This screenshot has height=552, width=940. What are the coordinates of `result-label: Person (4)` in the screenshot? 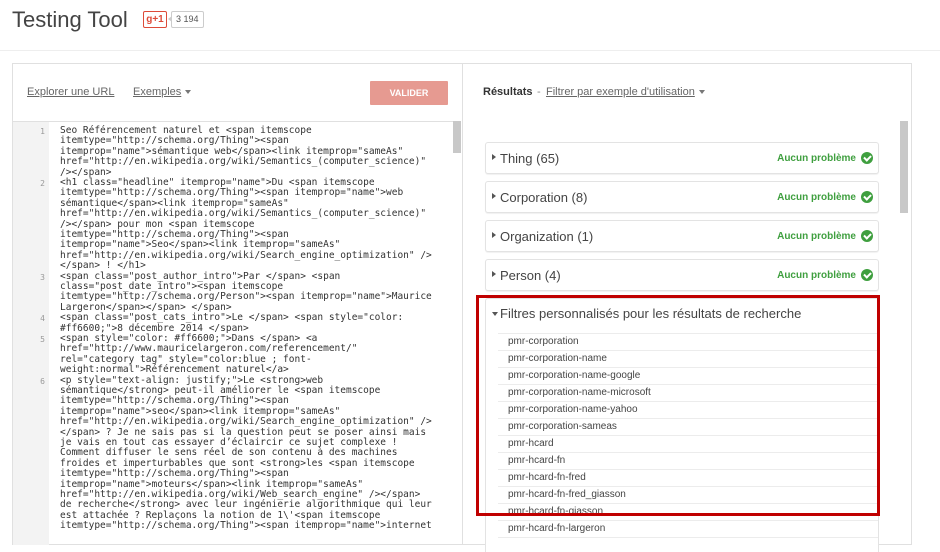 It's located at (530, 275).